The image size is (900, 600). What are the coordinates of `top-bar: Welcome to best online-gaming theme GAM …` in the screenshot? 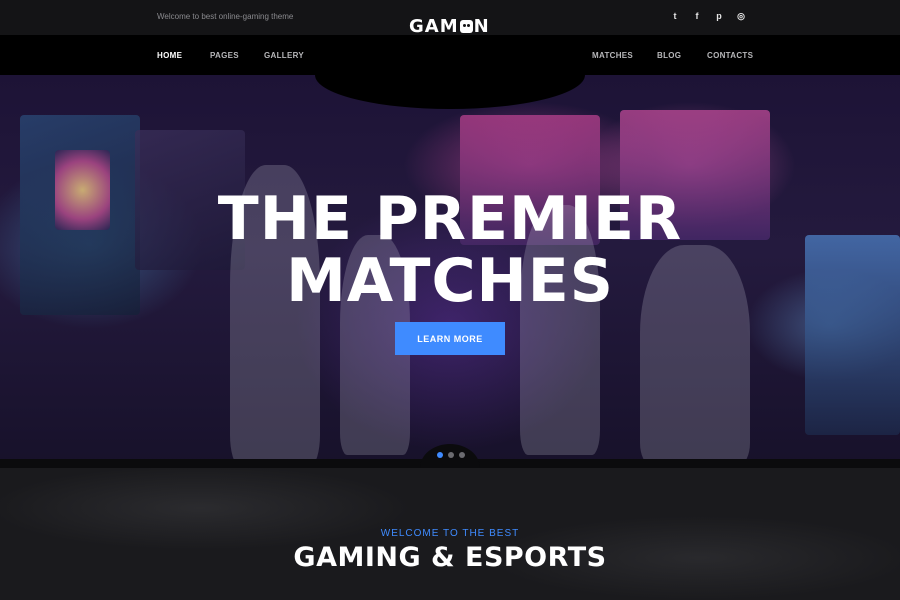 It's located at (450, 18).